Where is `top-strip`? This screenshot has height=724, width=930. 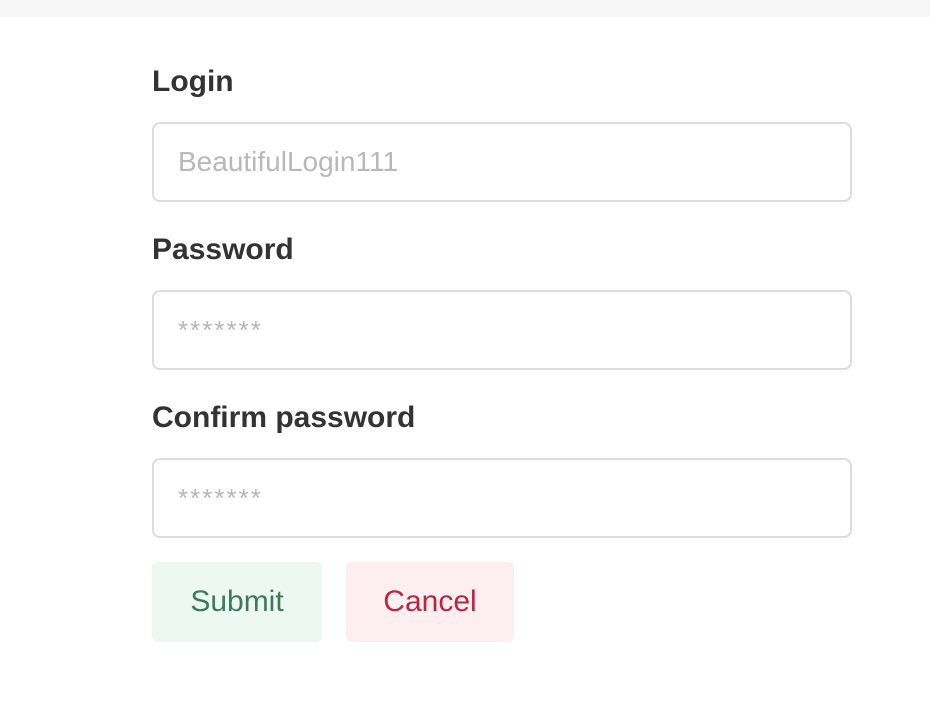
top-strip is located at coordinates (465, 8).